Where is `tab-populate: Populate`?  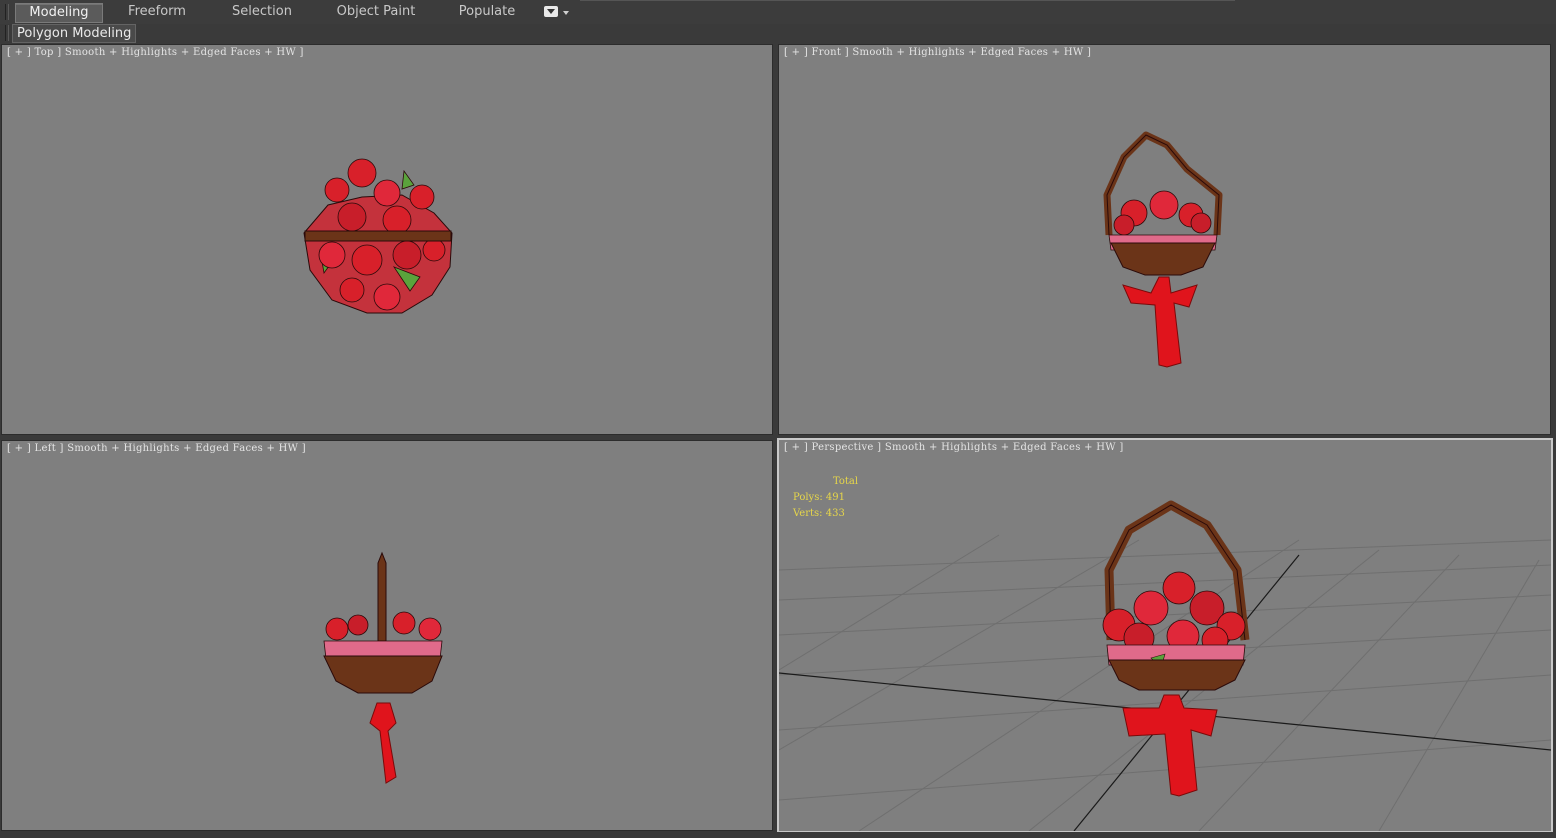
tab-populate: Populate is located at coordinates (487, 12).